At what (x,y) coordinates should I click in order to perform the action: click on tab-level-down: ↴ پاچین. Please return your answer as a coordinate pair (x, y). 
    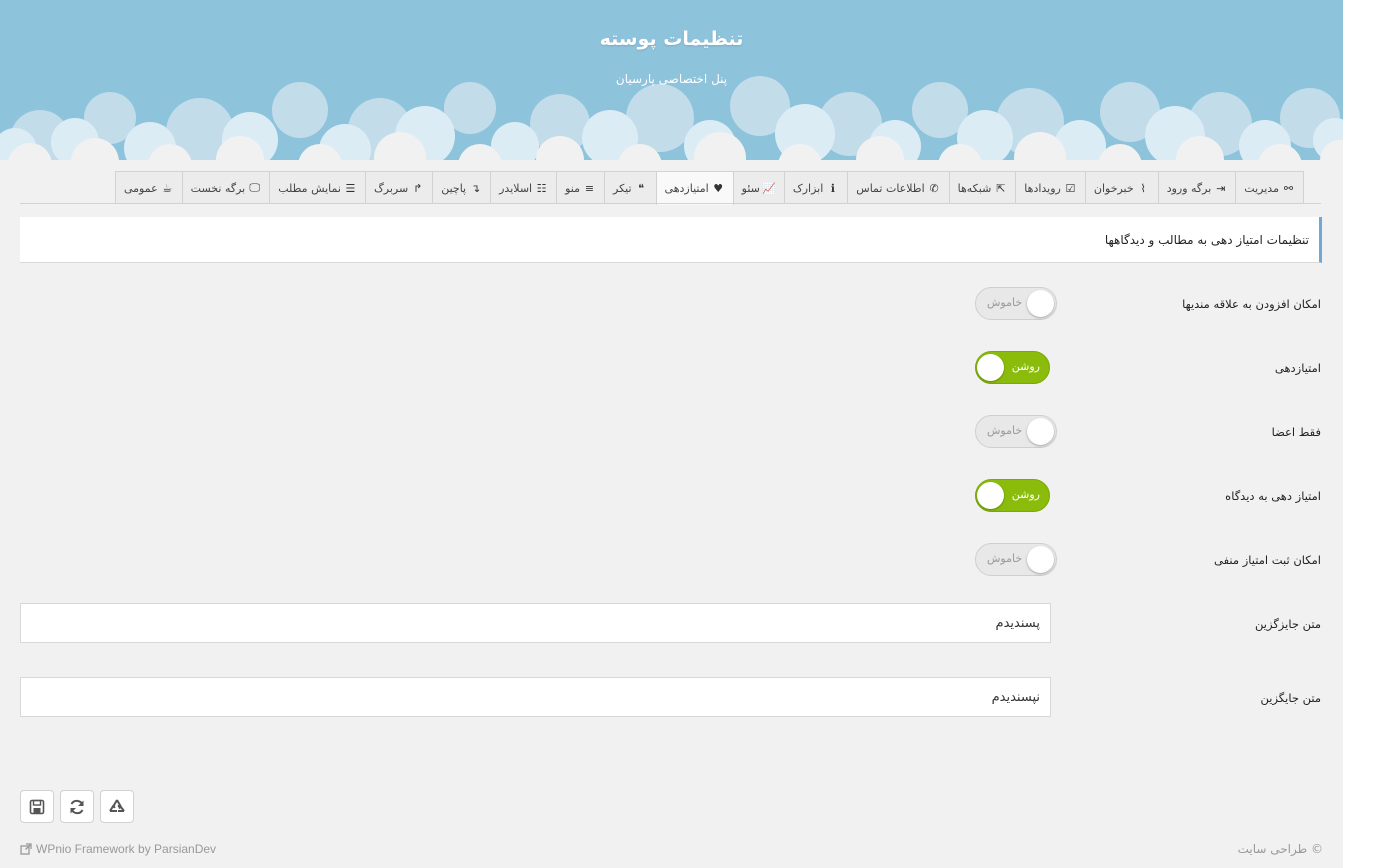
    Looking at the image, I should click on (462, 187).